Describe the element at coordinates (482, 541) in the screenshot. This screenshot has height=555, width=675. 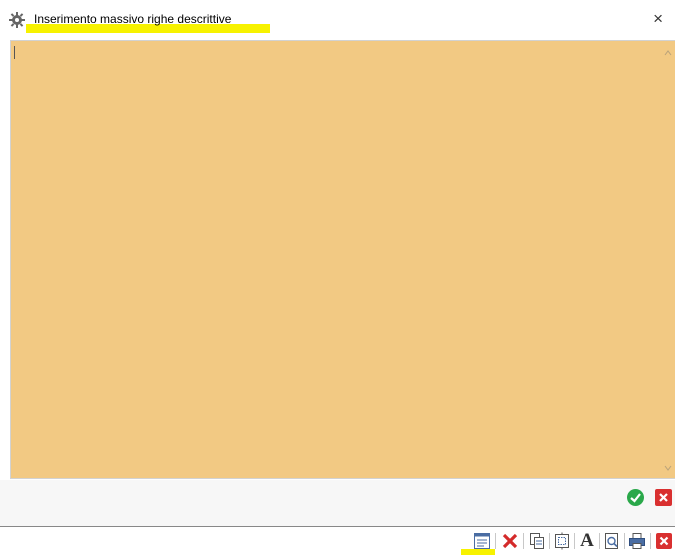
I see `table-insert-icon` at that location.